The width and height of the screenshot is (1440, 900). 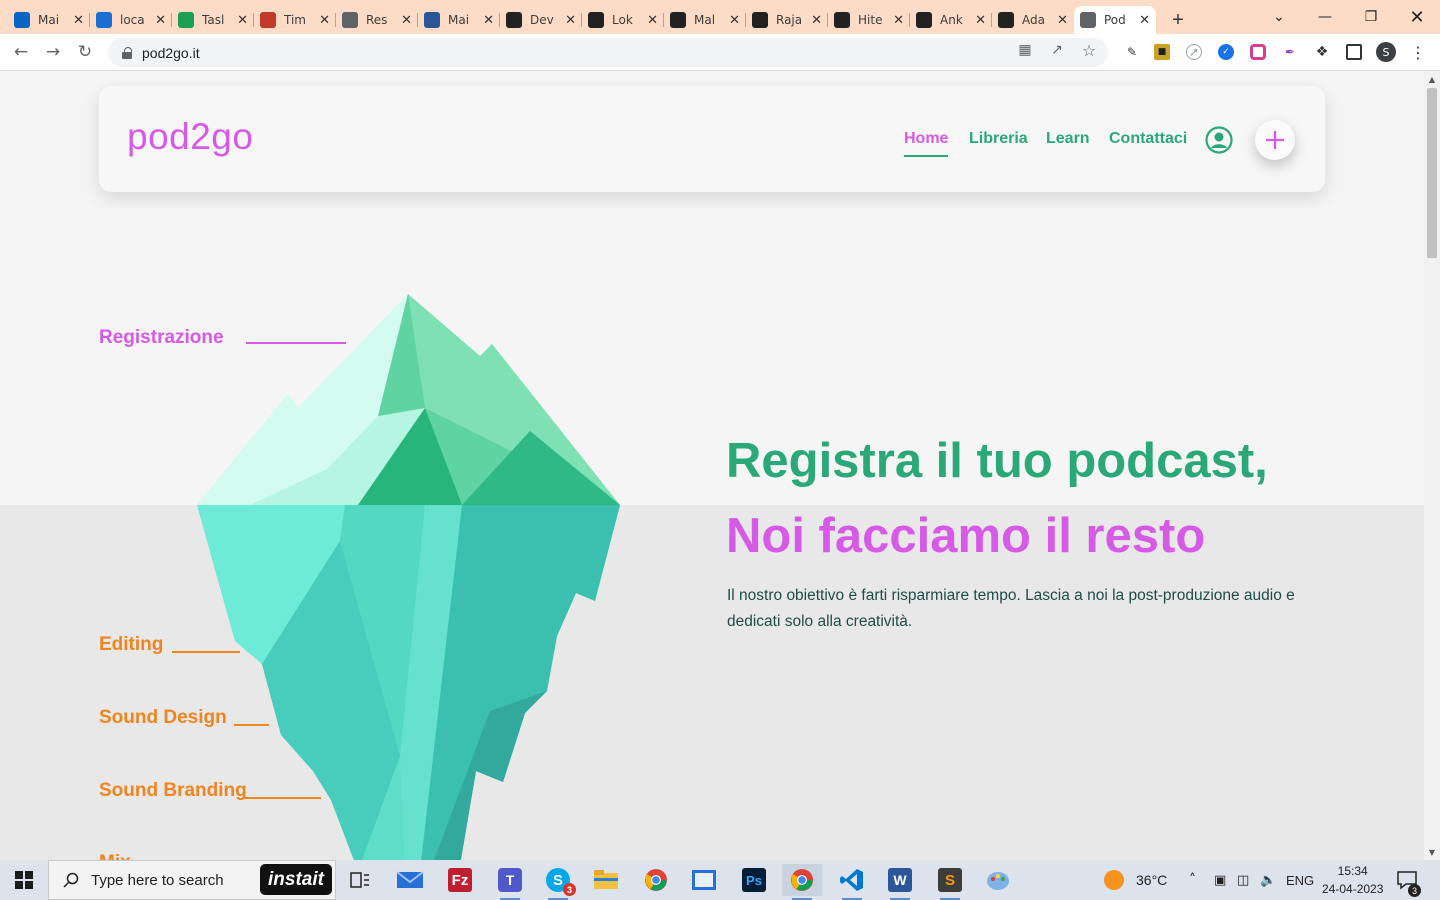 I want to click on volume-icon: 🔈, so click(x=1268, y=880).